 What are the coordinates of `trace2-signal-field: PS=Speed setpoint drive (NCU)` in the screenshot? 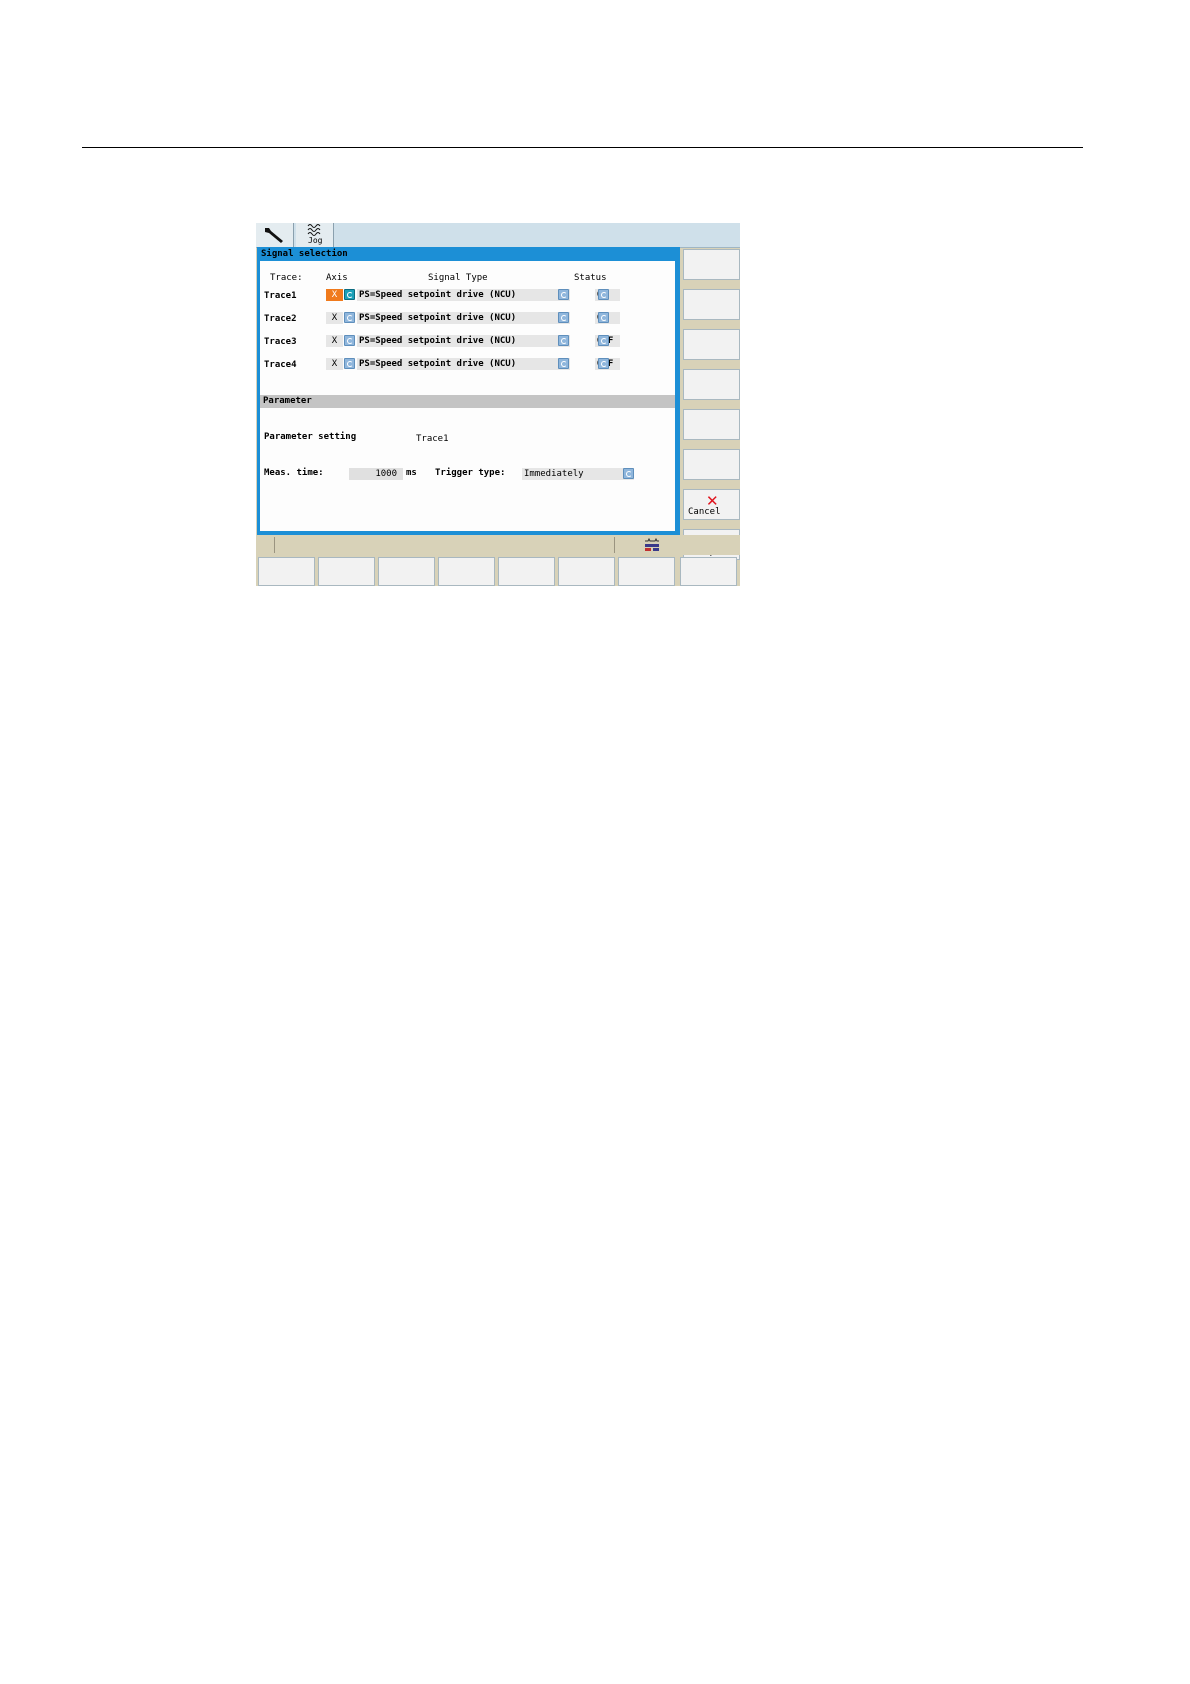 It's located at (463, 318).